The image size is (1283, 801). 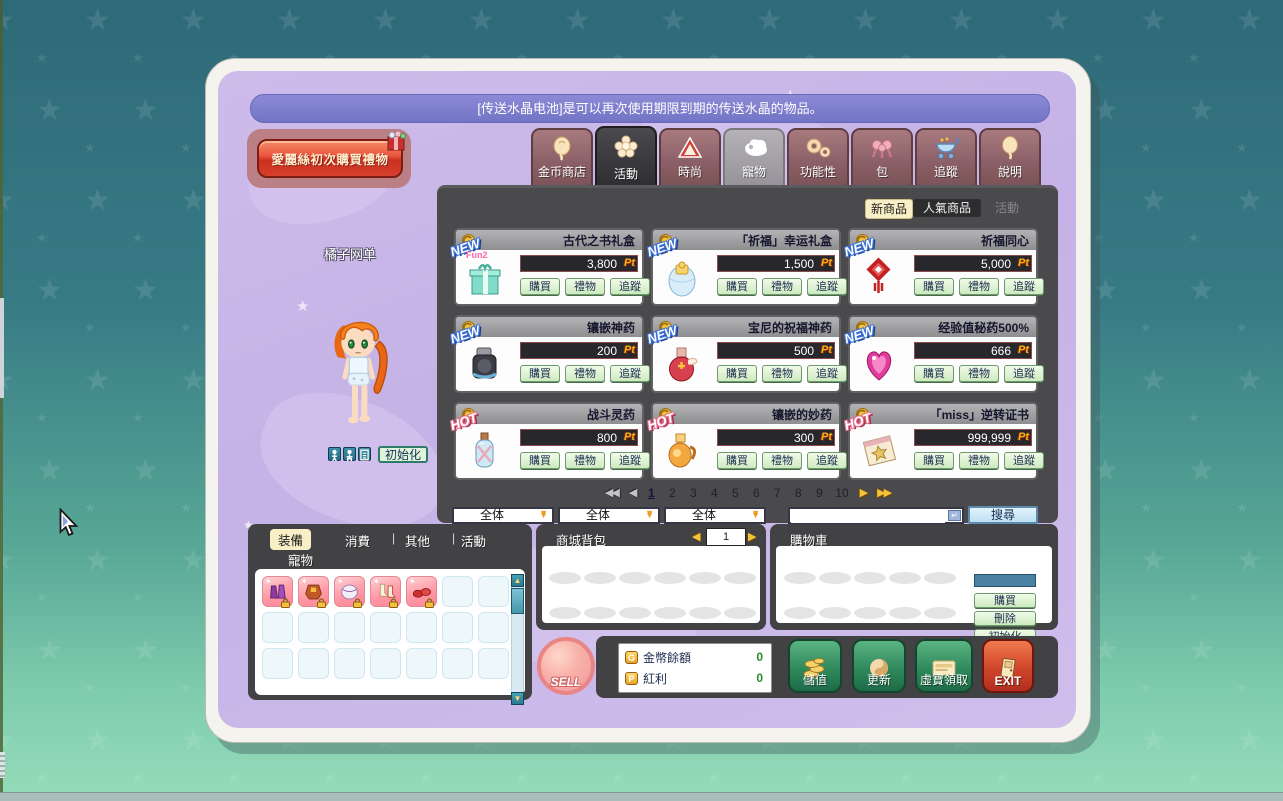 What do you see at coordinates (330, 158) in the screenshot?
I see `first-purchase-gift-button: 愛麗絲初次購買禮物` at bounding box center [330, 158].